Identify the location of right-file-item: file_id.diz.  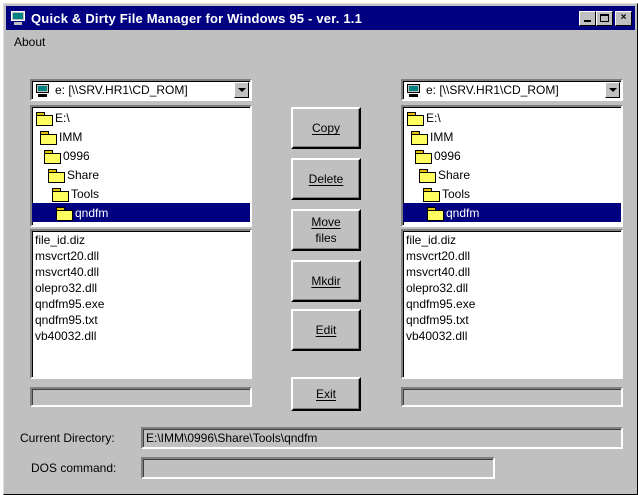
(512, 240).